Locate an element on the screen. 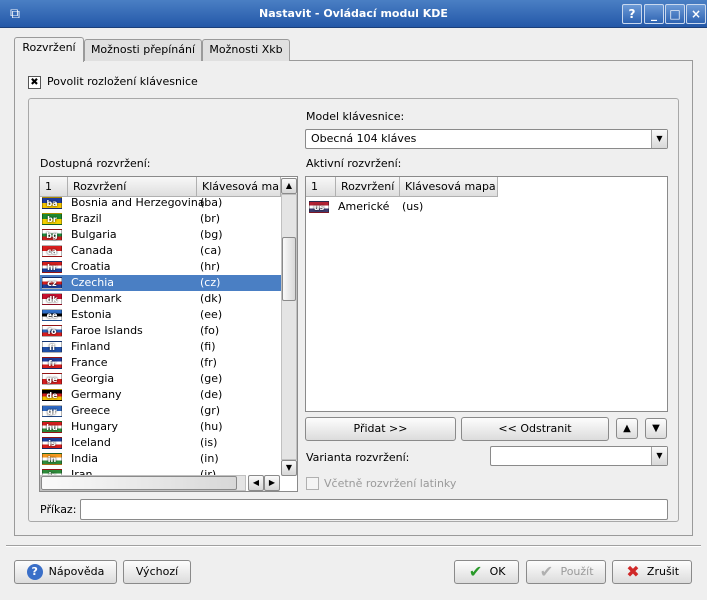  available-layout-row: in India (in) is located at coordinates (160, 459).